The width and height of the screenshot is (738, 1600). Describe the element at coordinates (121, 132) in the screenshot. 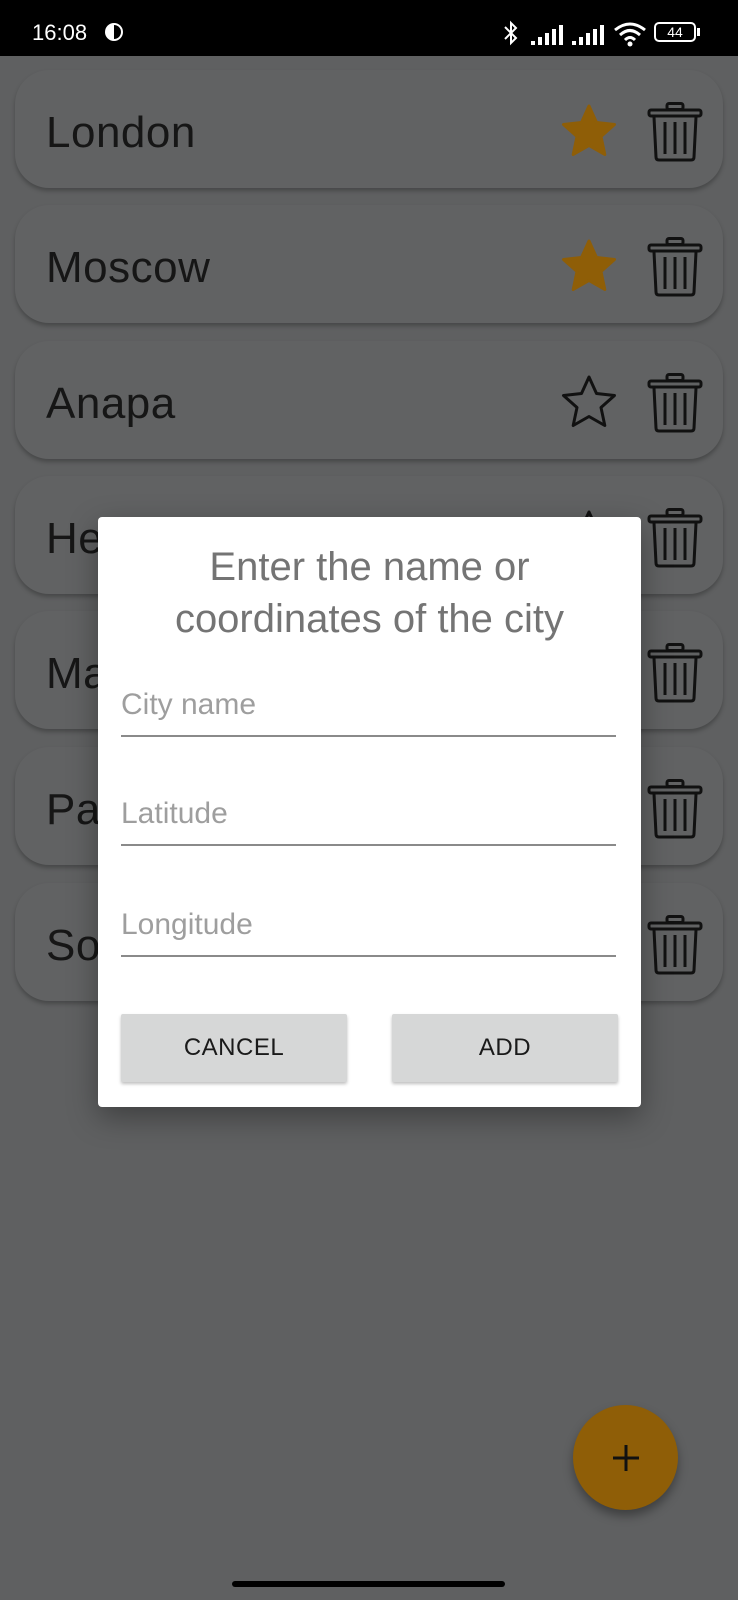

I see `city-name: London` at that location.